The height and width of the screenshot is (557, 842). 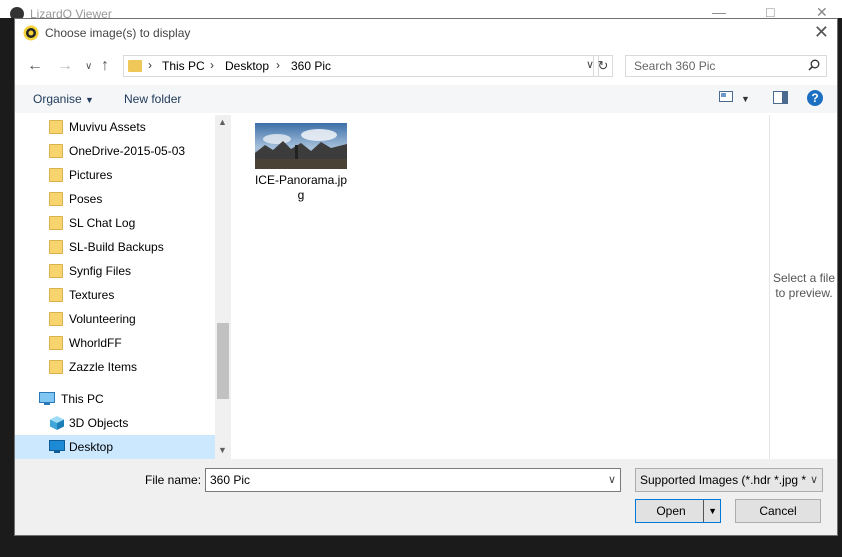 I want to click on sidebar-item-this-pc: This PC, so click(x=115, y=399).